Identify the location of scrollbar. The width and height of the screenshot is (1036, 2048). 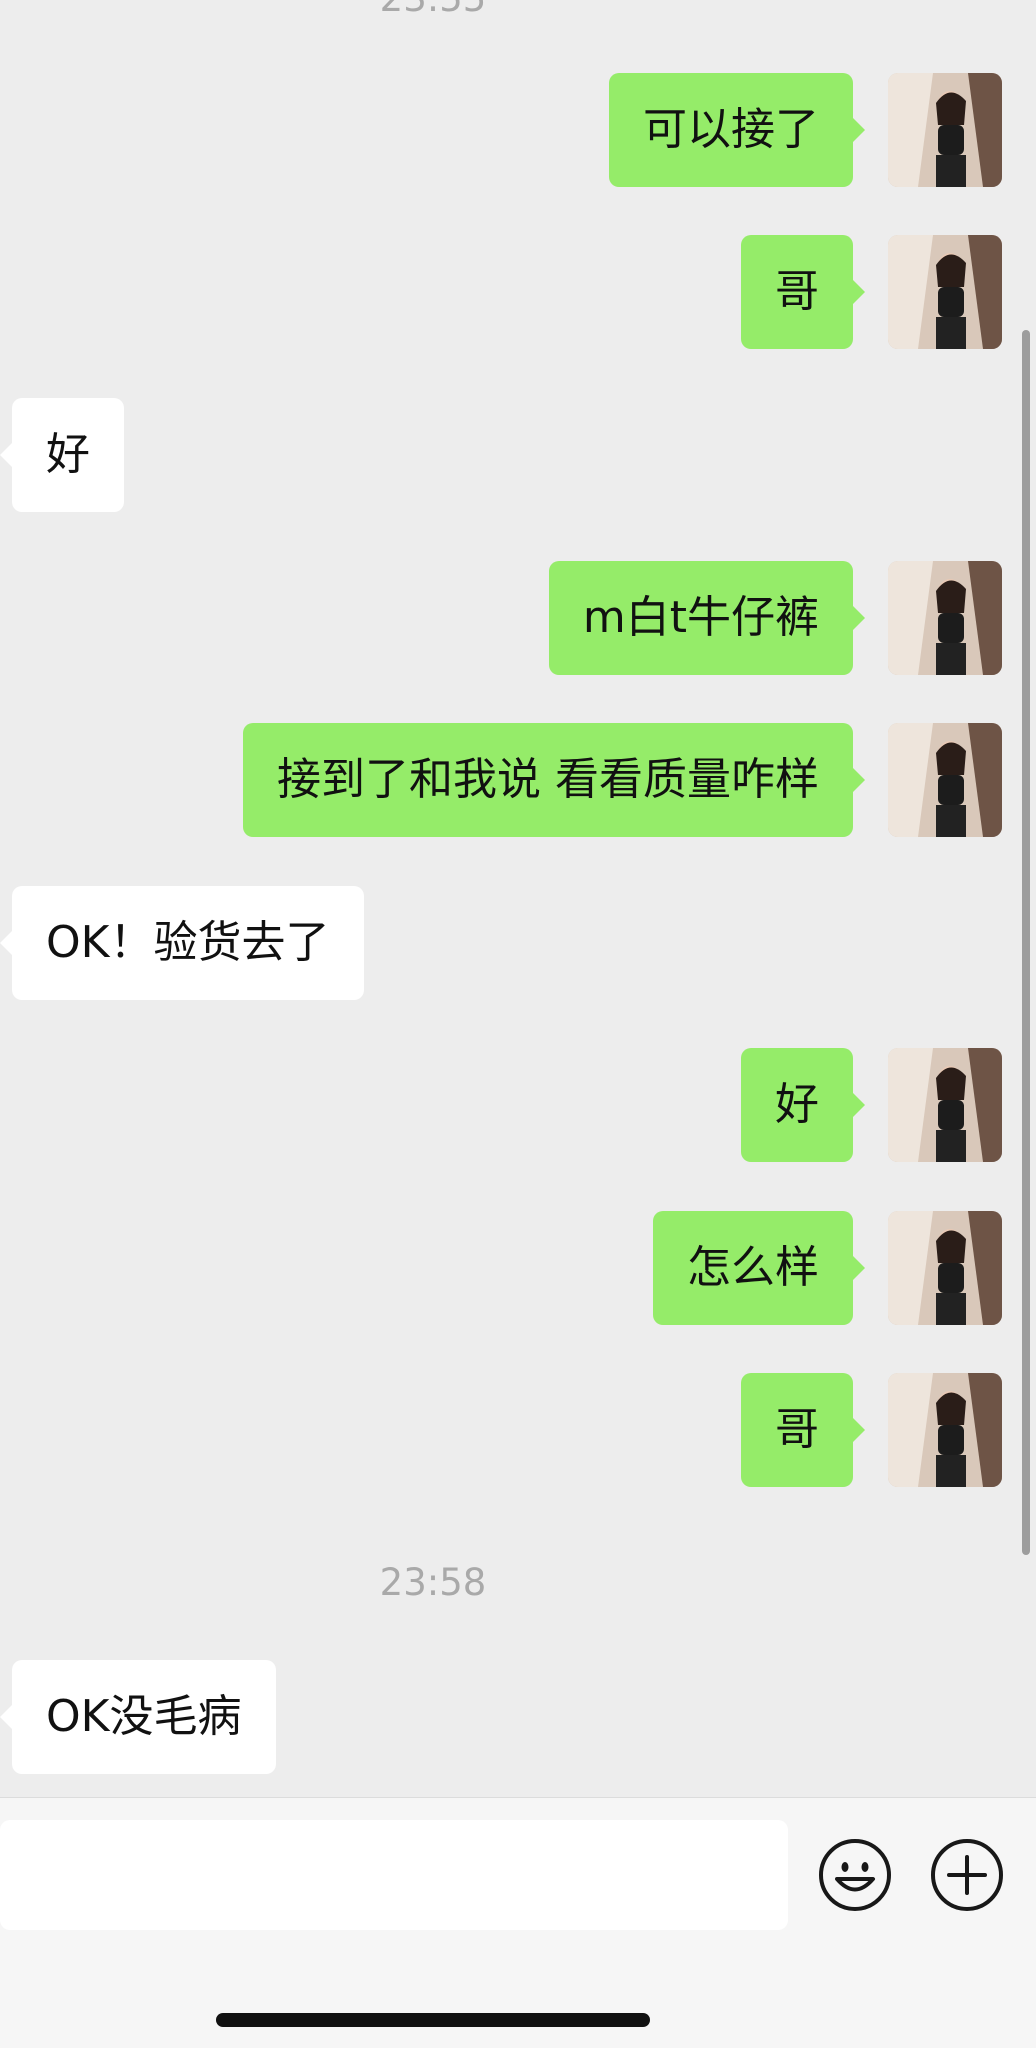
(1026, 942).